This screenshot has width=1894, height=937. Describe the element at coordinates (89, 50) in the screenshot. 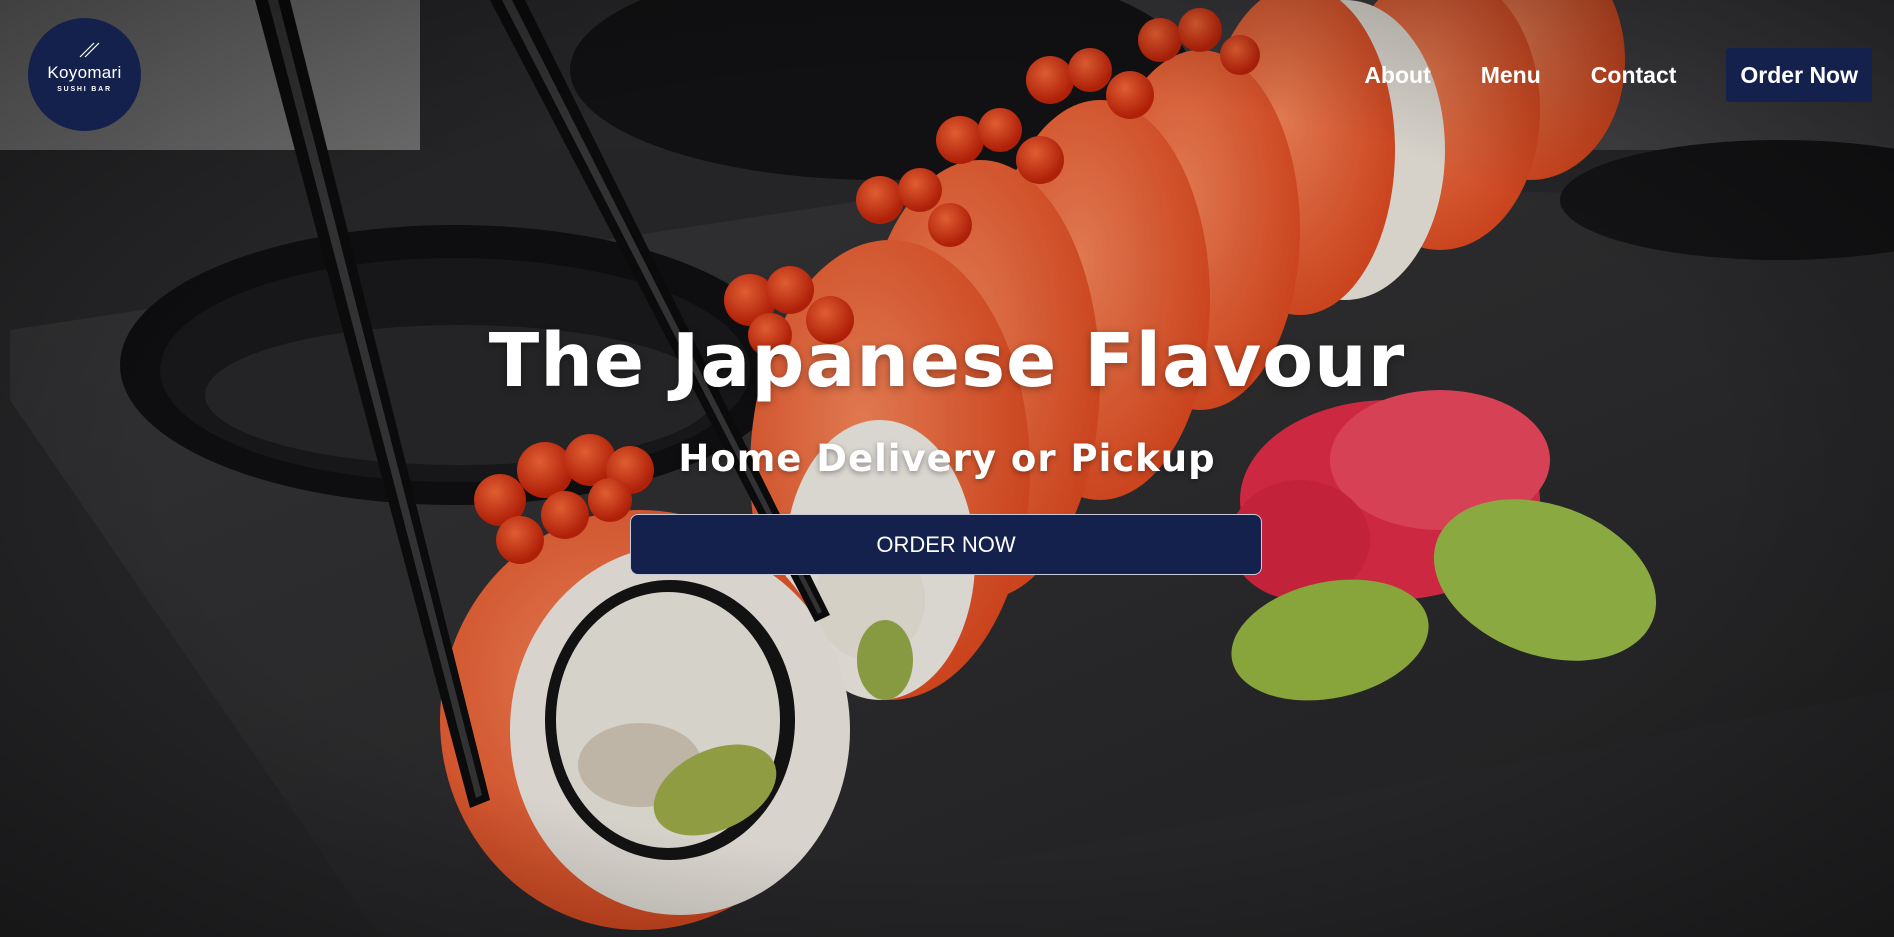

I see `chopsticks-icon` at that location.